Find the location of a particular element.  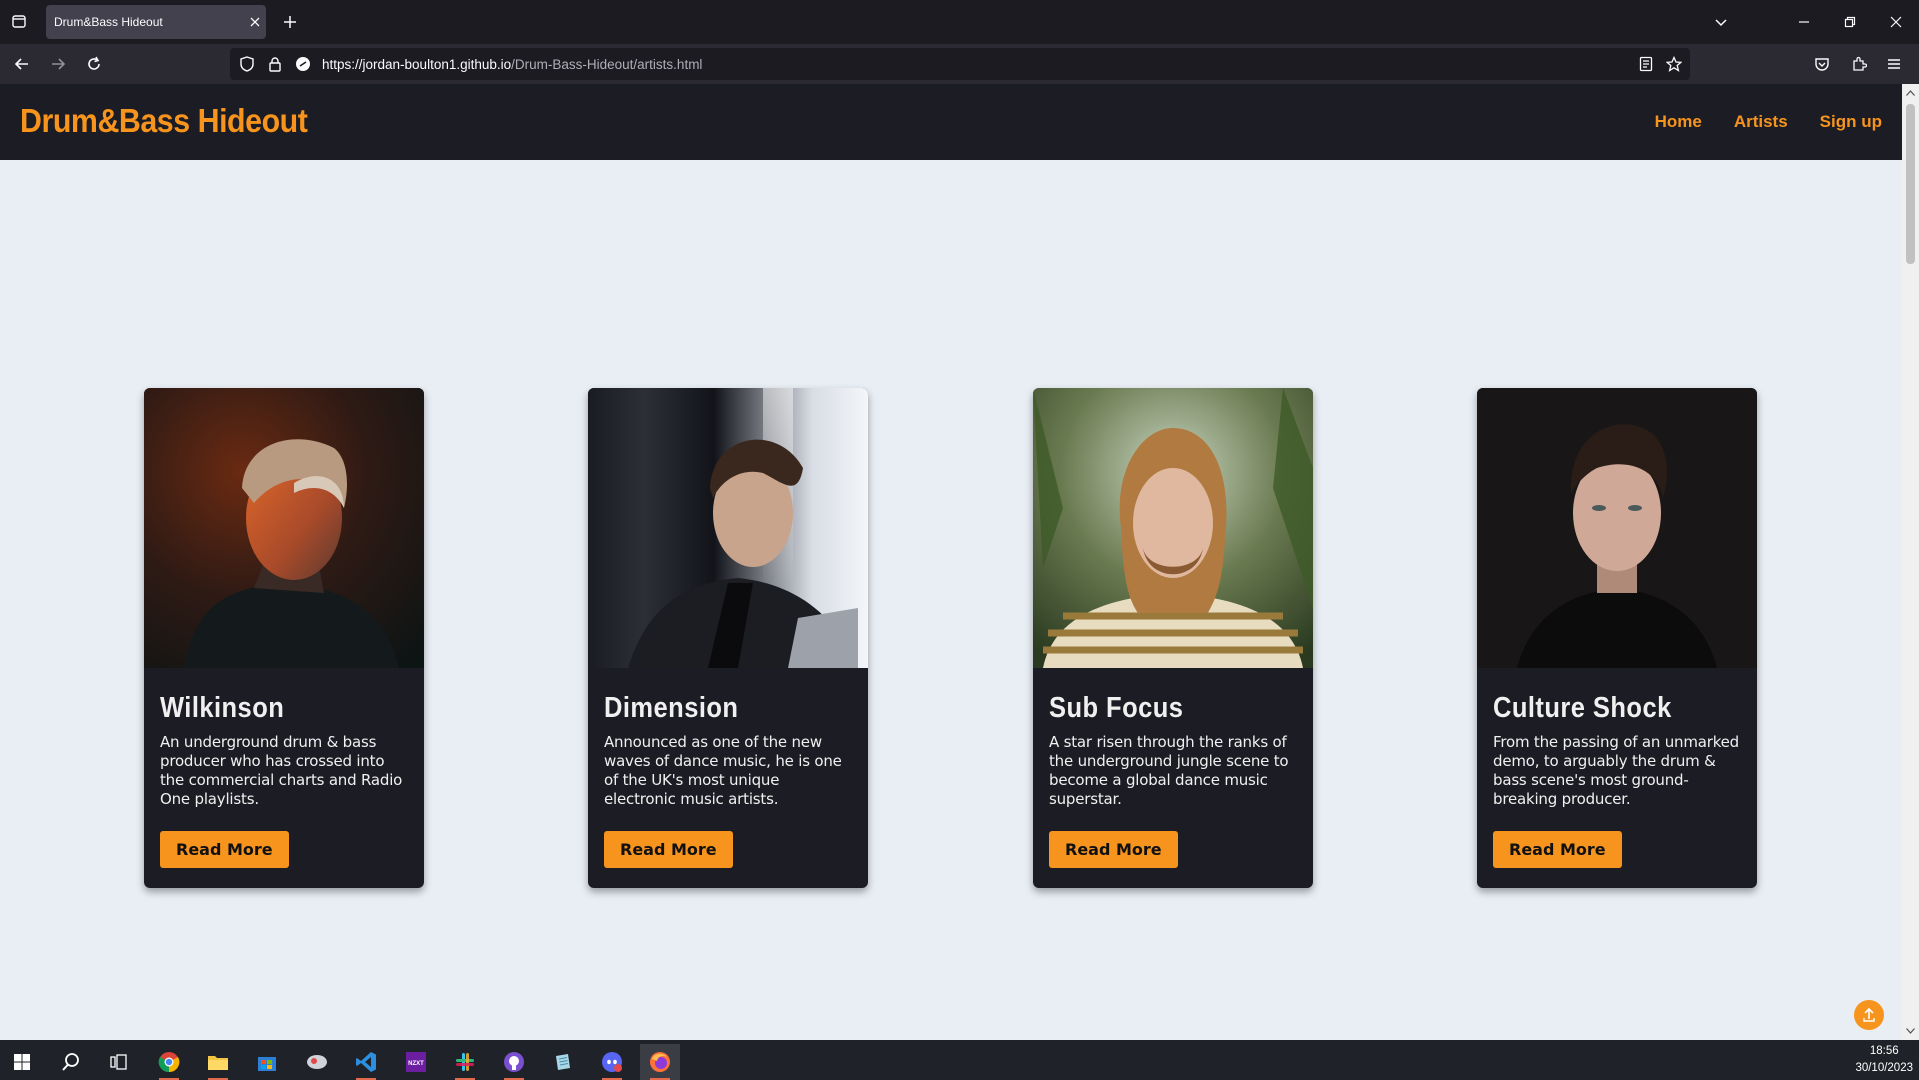

store-icon is located at coordinates (267, 1062).